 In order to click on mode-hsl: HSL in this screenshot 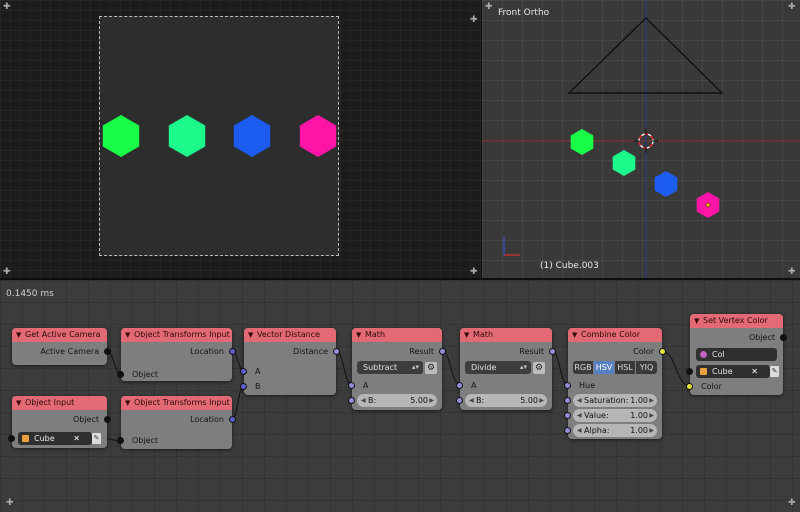, I will do `click(625, 367)`.